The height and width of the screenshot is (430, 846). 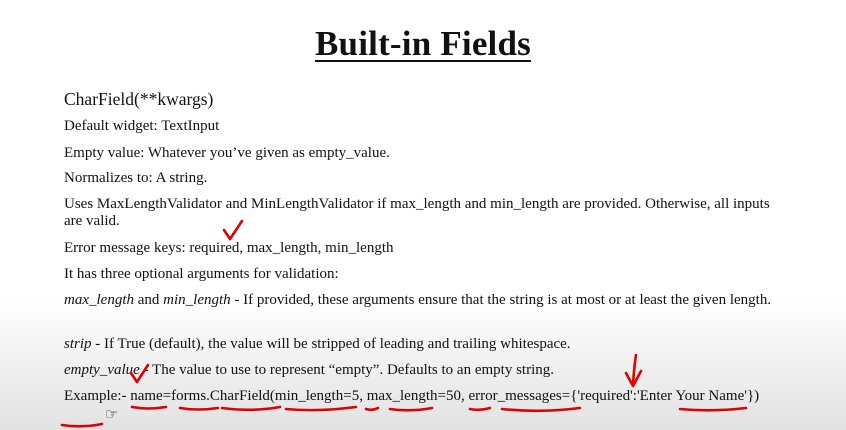 I want to click on strip-term: strip, so click(x=78, y=344).